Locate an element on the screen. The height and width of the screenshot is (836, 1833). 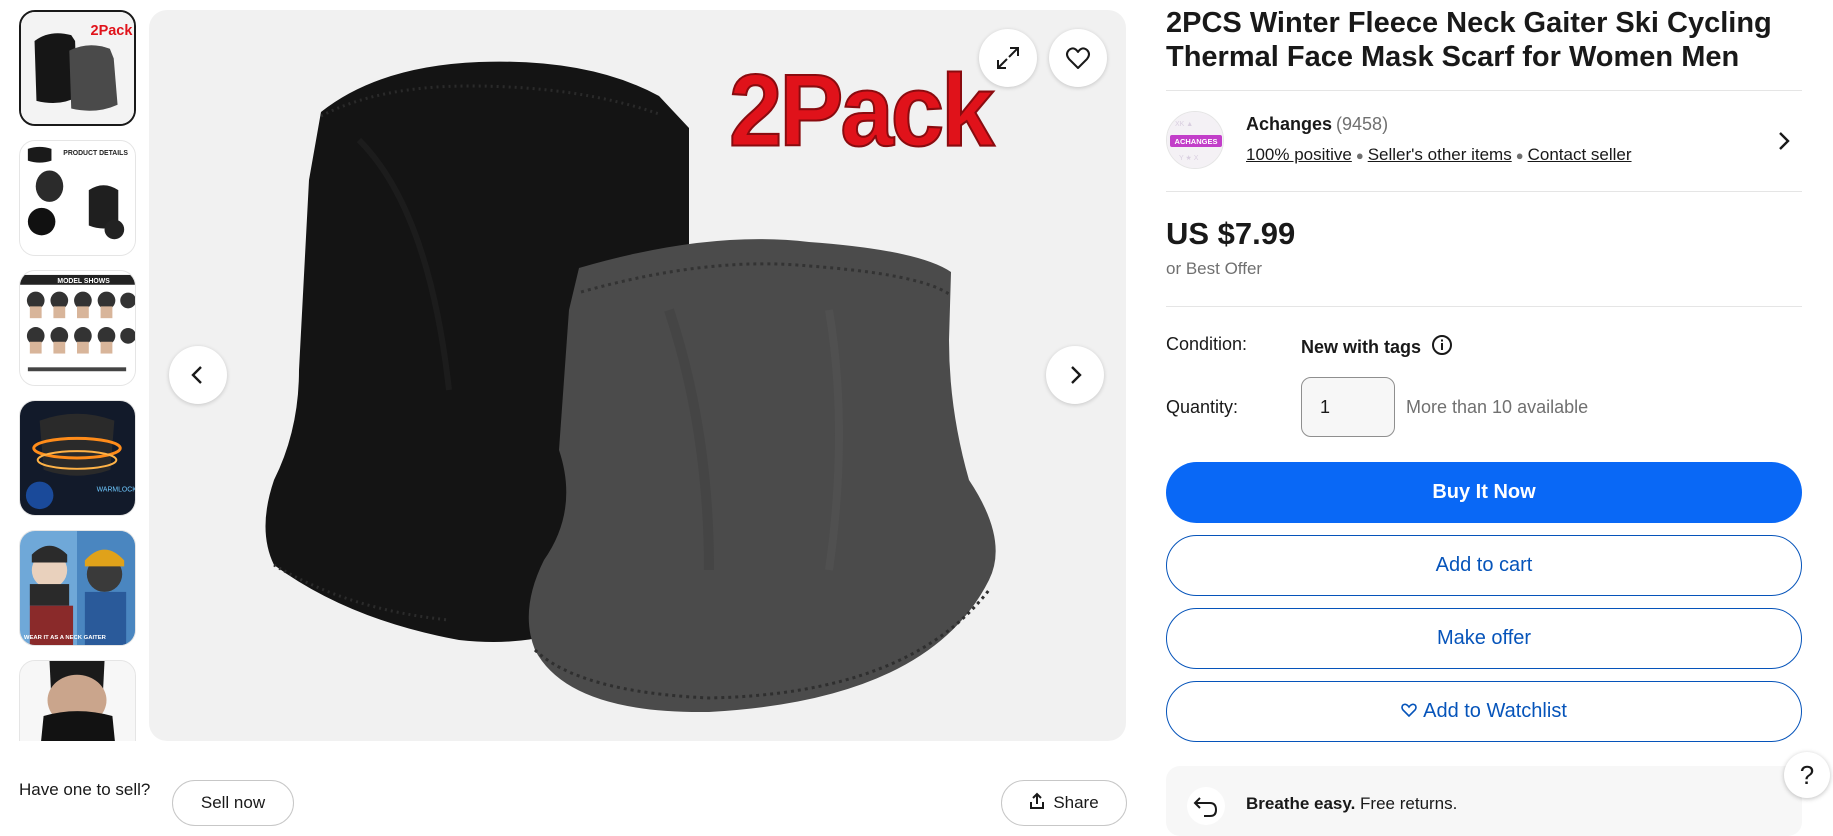
thumb-caption: MODEL SHOWS is located at coordinates (83, 281).